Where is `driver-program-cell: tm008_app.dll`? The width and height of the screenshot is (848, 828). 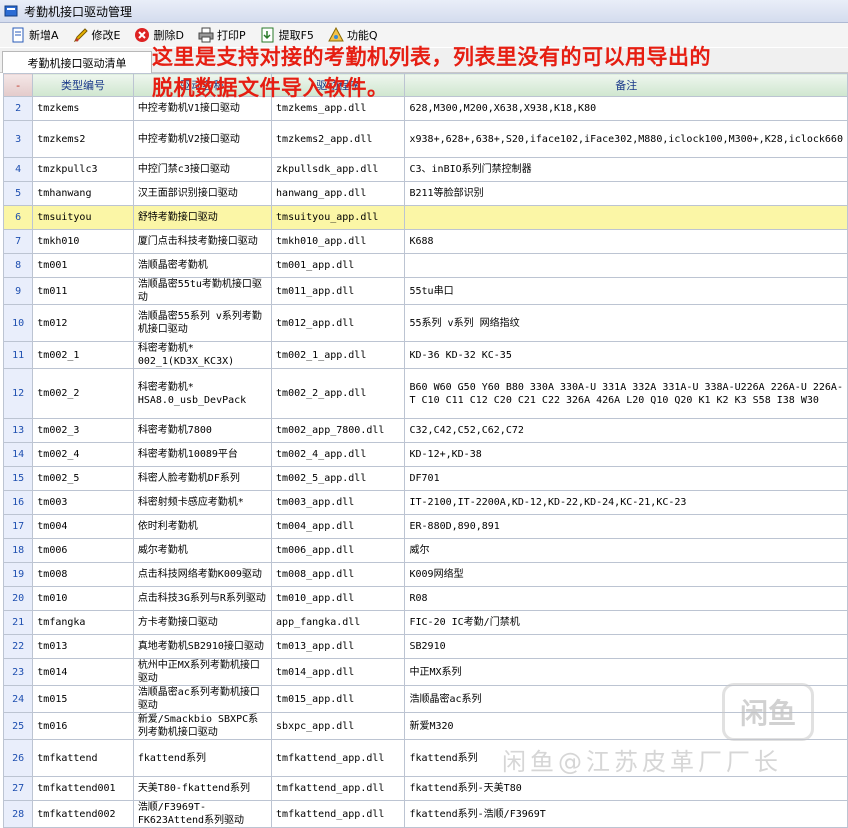 driver-program-cell: tm008_app.dll is located at coordinates (338, 574).